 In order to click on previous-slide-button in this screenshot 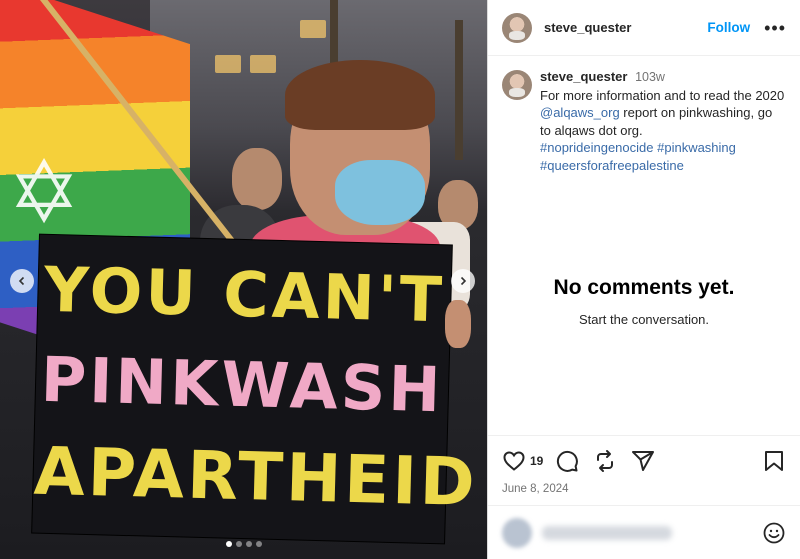, I will do `click(22, 281)`.